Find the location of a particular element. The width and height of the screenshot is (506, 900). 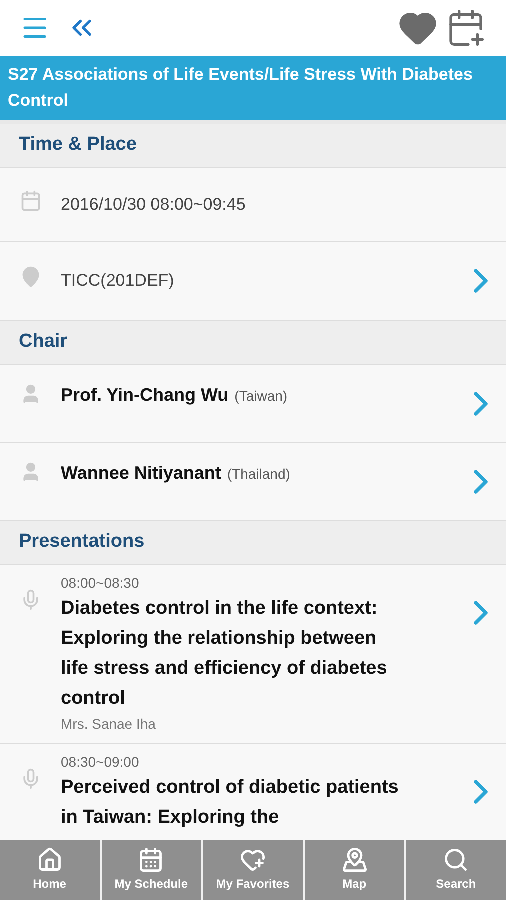

chair-name: Prof. Yin-Chang Wu is located at coordinates (145, 395).